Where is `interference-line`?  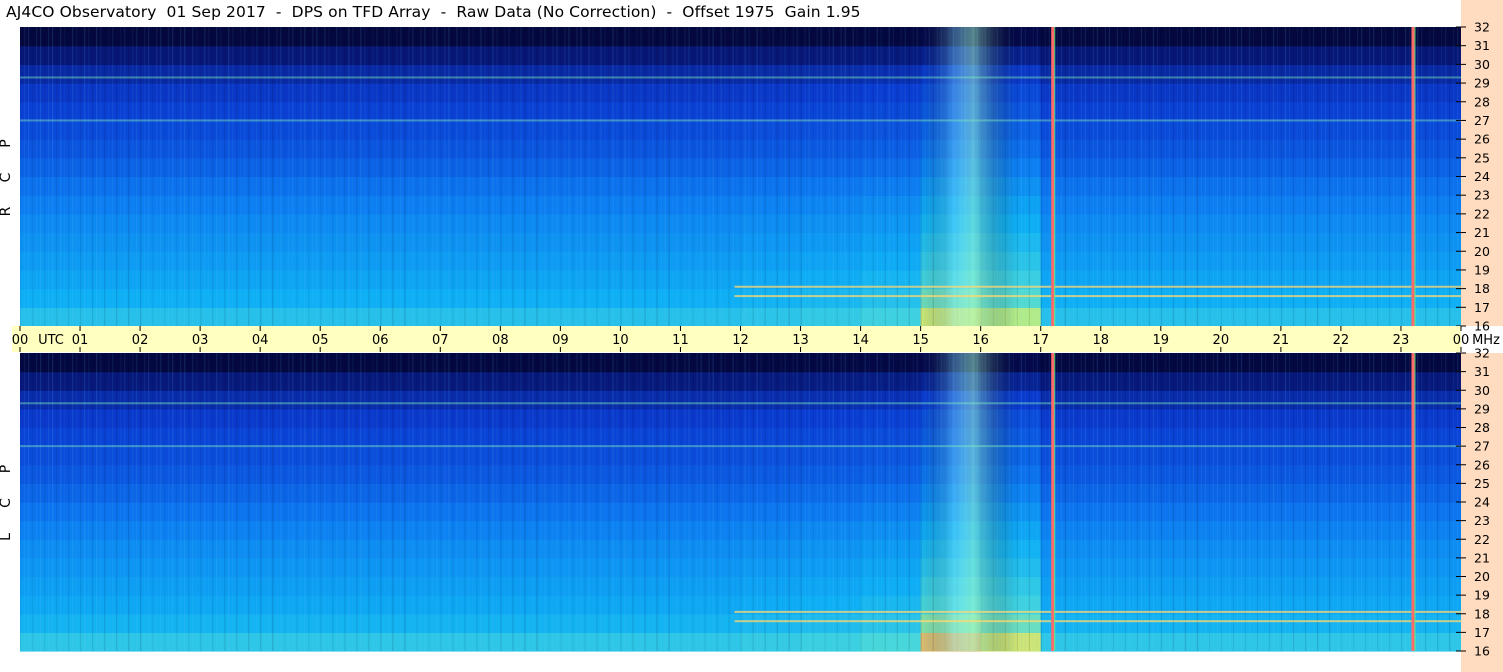
interference-line is located at coordinates (1413, 176).